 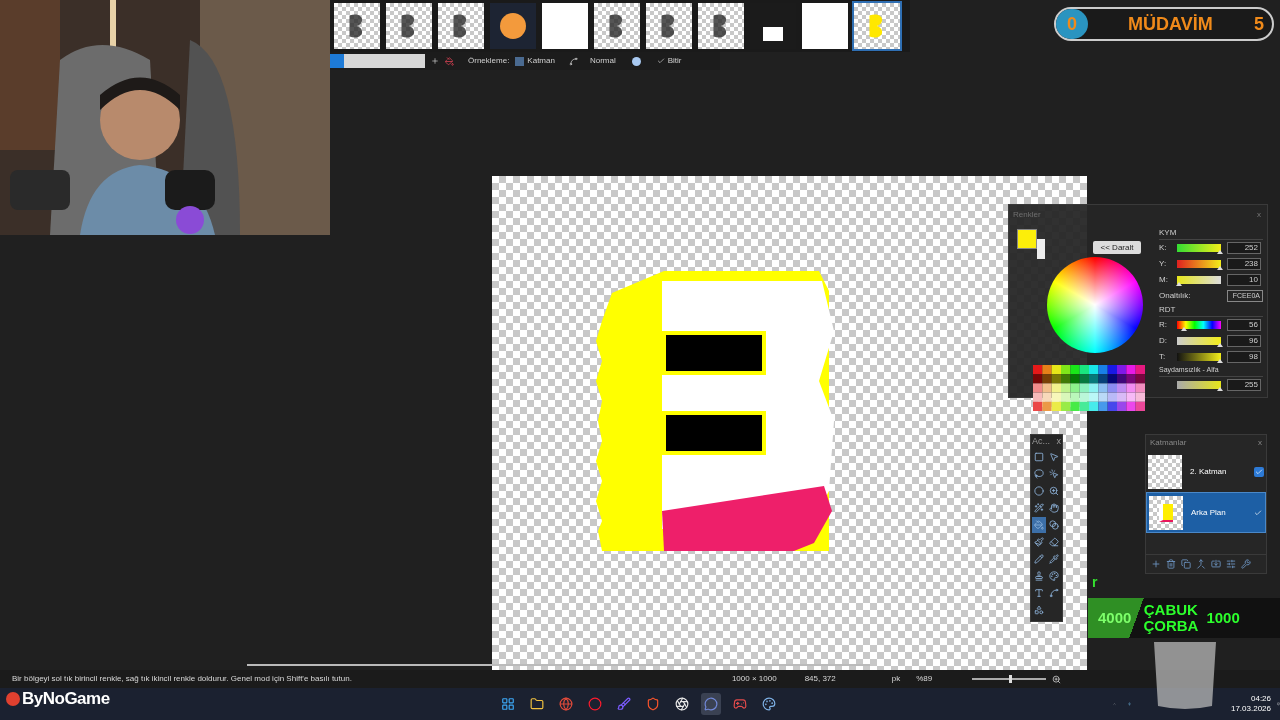 I want to click on add-icon, so click(x=435, y=61).